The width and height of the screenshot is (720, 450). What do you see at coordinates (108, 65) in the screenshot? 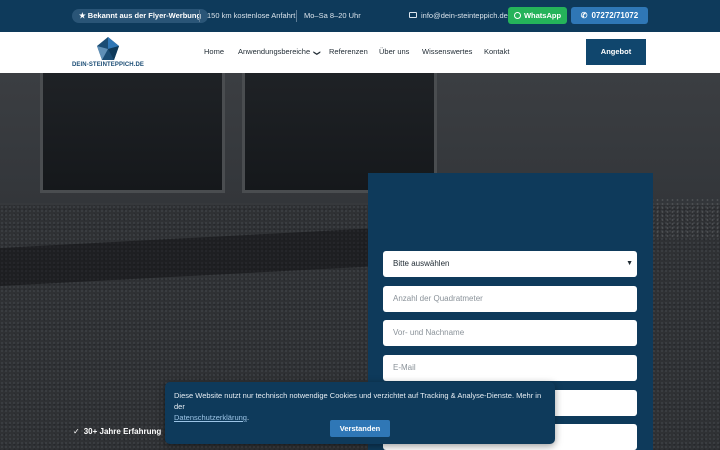
I see `logo-text: DEIN-STEINTEPPICH.DE` at bounding box center [108, 65].